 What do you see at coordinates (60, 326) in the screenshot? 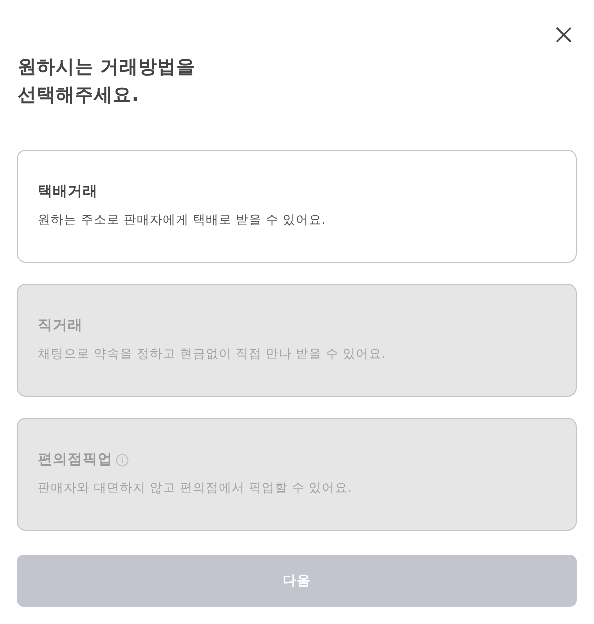
I see `option-title: 직거래` at bounding box center [60, 326].